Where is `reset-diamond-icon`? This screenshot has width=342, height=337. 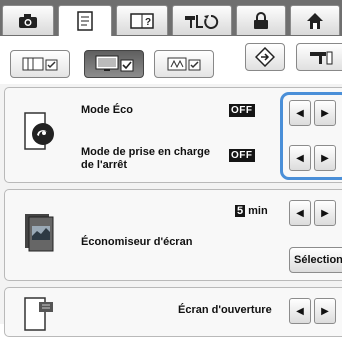 reset-diamond-icon is located at coordinates (265, 57).